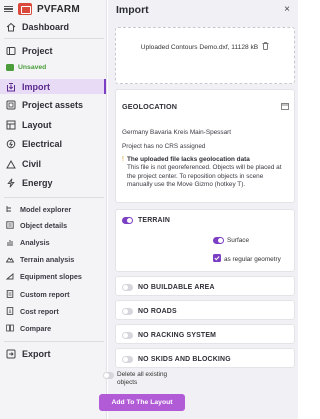  What do you see at coordinates (127, 359) in the screenshot?
I see `no-skids-toggle` at bounding box center [127, 359].